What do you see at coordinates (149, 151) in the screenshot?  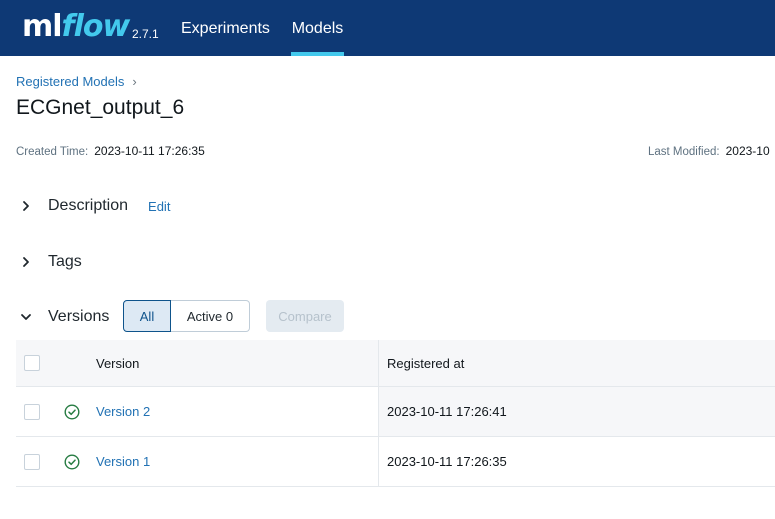 I see `created-time-value: 2023-10-11 17:26:35` at bounding box center [149, 151].